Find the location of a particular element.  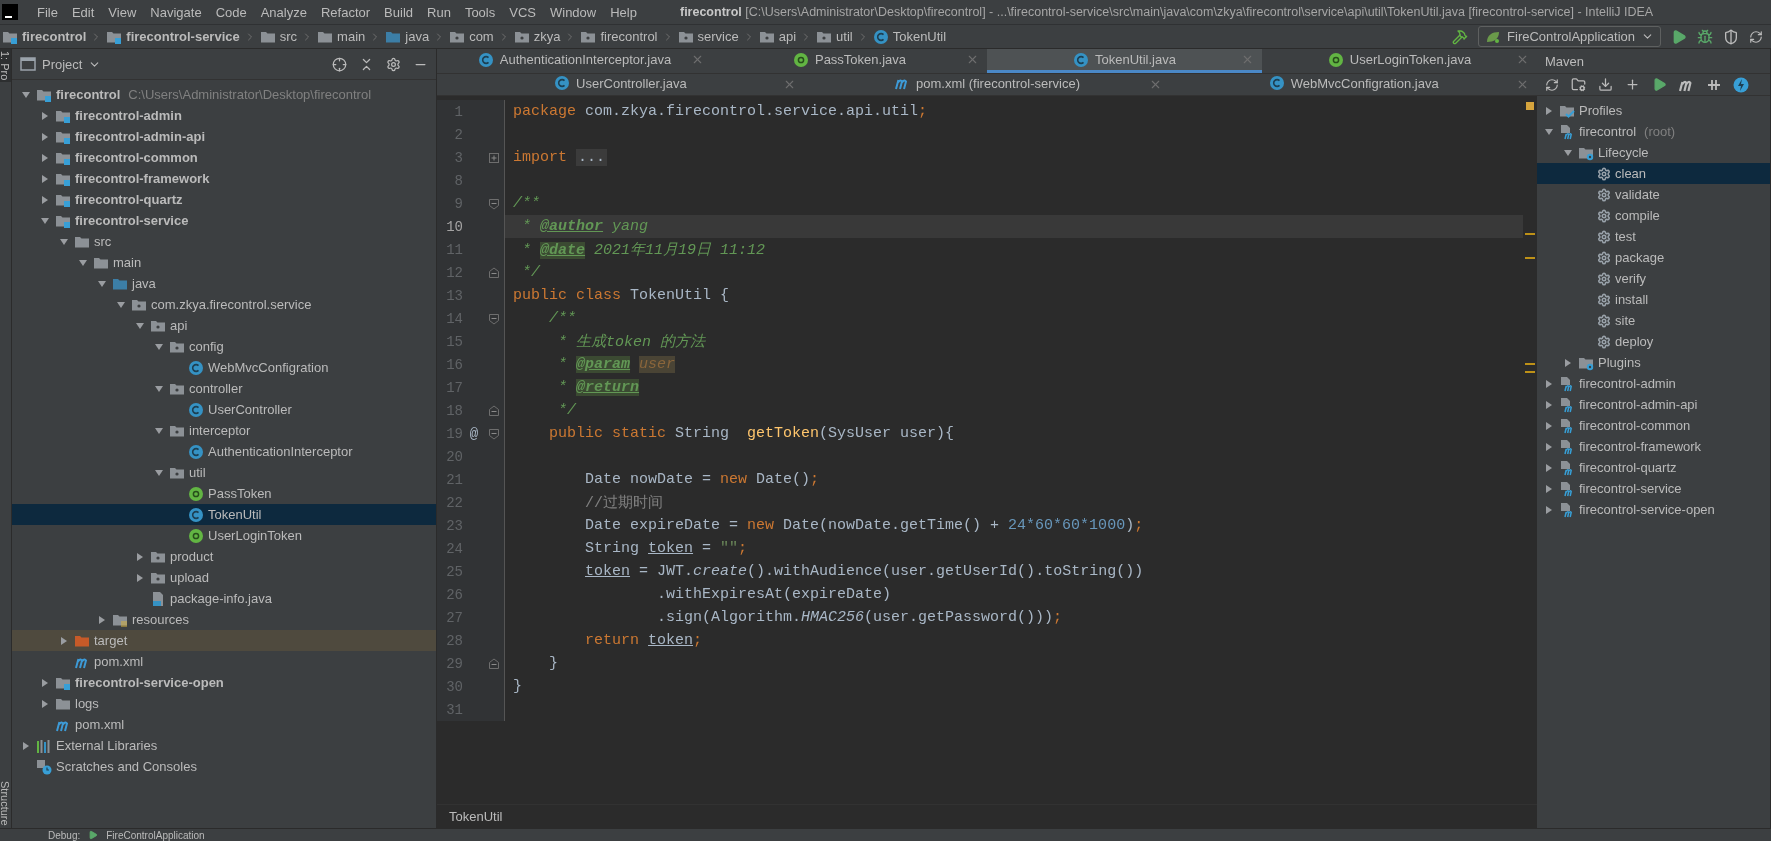

tool-window-label: Debug: is located at coordinates (64, 835).